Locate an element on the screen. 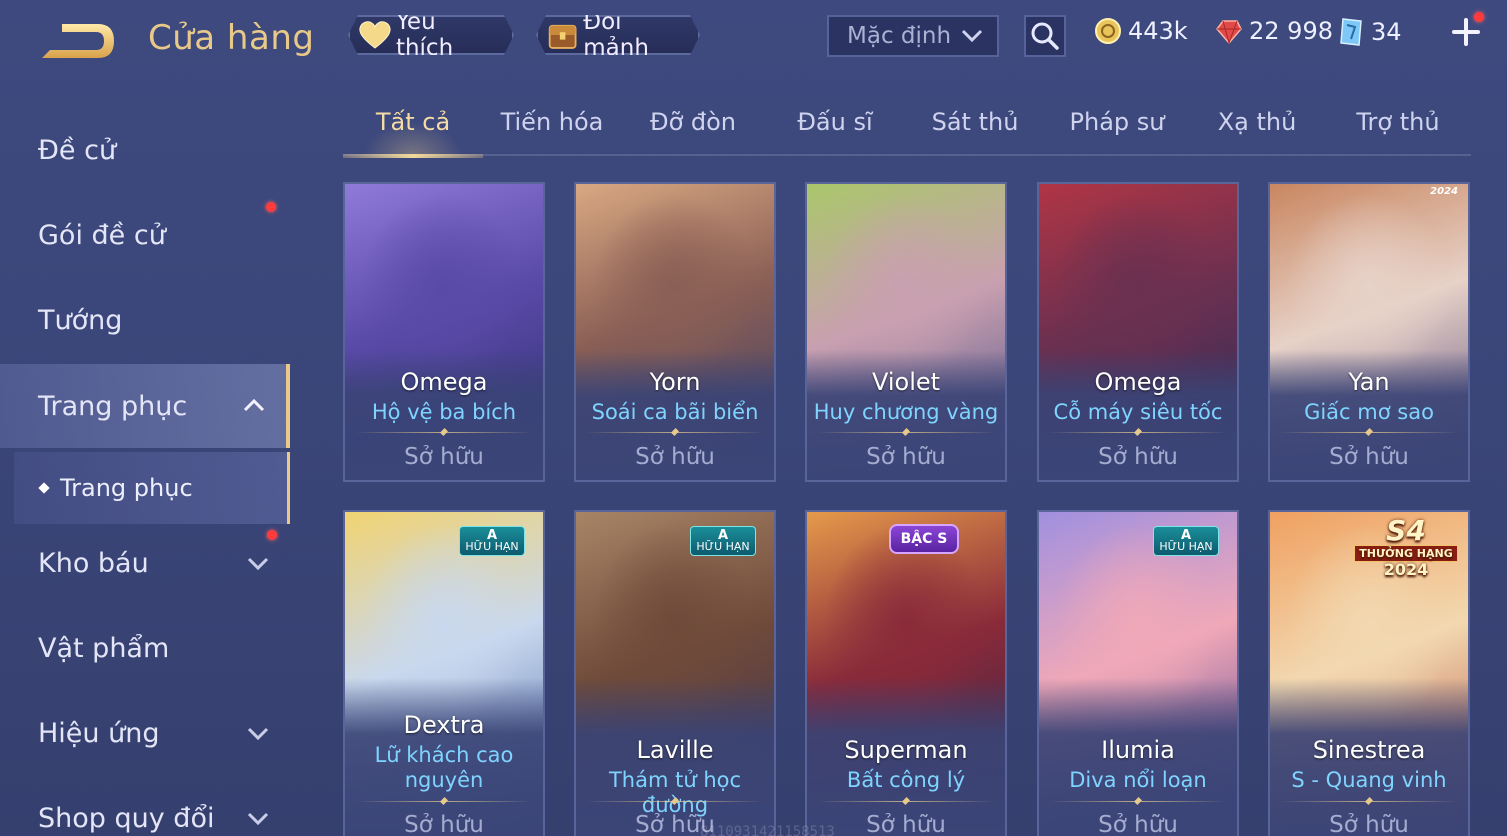 This screenshot has width=1507, height=836. sidebar-item-exchange-shop: Shop quy đổi is located at coordinates (145, 806).